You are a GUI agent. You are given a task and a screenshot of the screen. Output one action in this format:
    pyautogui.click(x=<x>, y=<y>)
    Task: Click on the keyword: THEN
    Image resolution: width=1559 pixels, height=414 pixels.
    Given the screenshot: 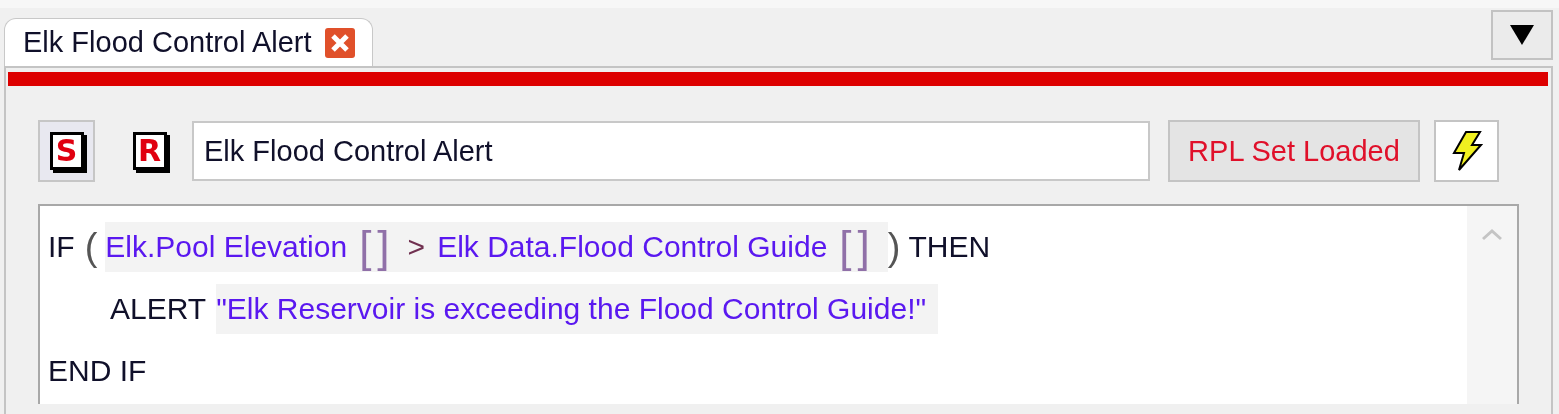 What is the action you would take?
    pyautogui.click(x=950, y=247)
    